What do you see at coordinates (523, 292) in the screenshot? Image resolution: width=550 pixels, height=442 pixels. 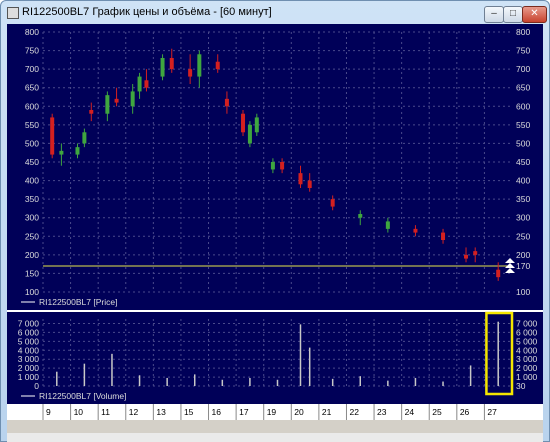 I see `price-tick-right: 100` at bounding box center [523, 292].